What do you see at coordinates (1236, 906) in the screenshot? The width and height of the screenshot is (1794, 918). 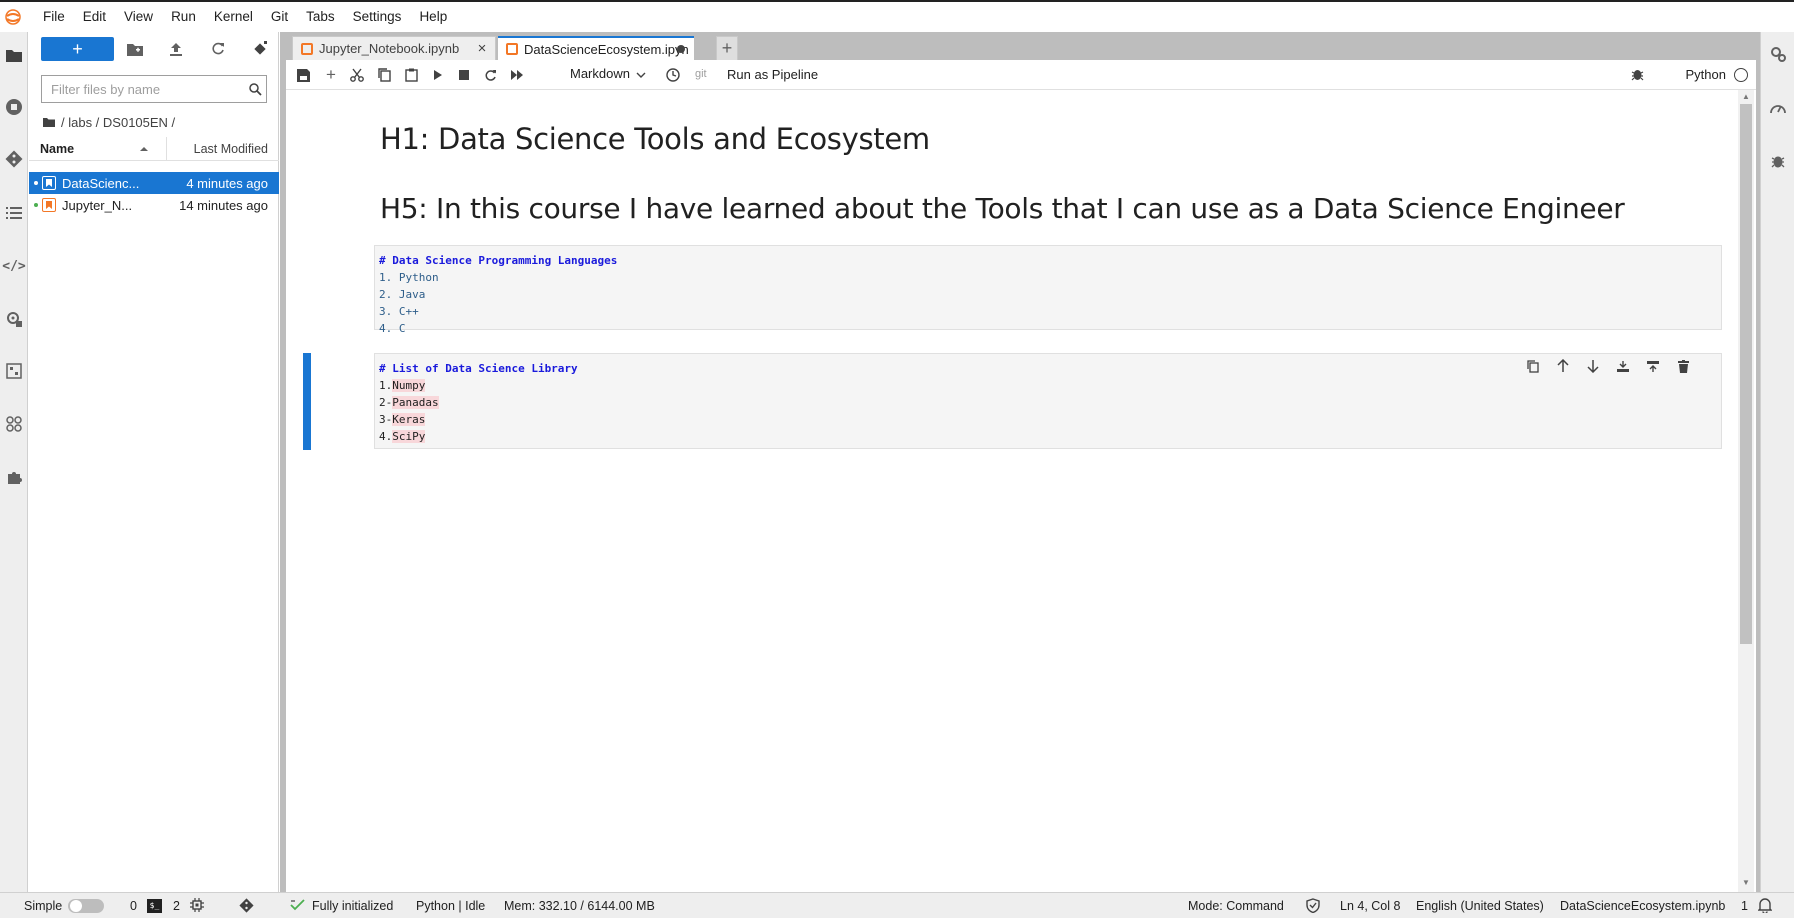 I see `notebook-mode: Mode: Command` at bounding box center [1236, 906].